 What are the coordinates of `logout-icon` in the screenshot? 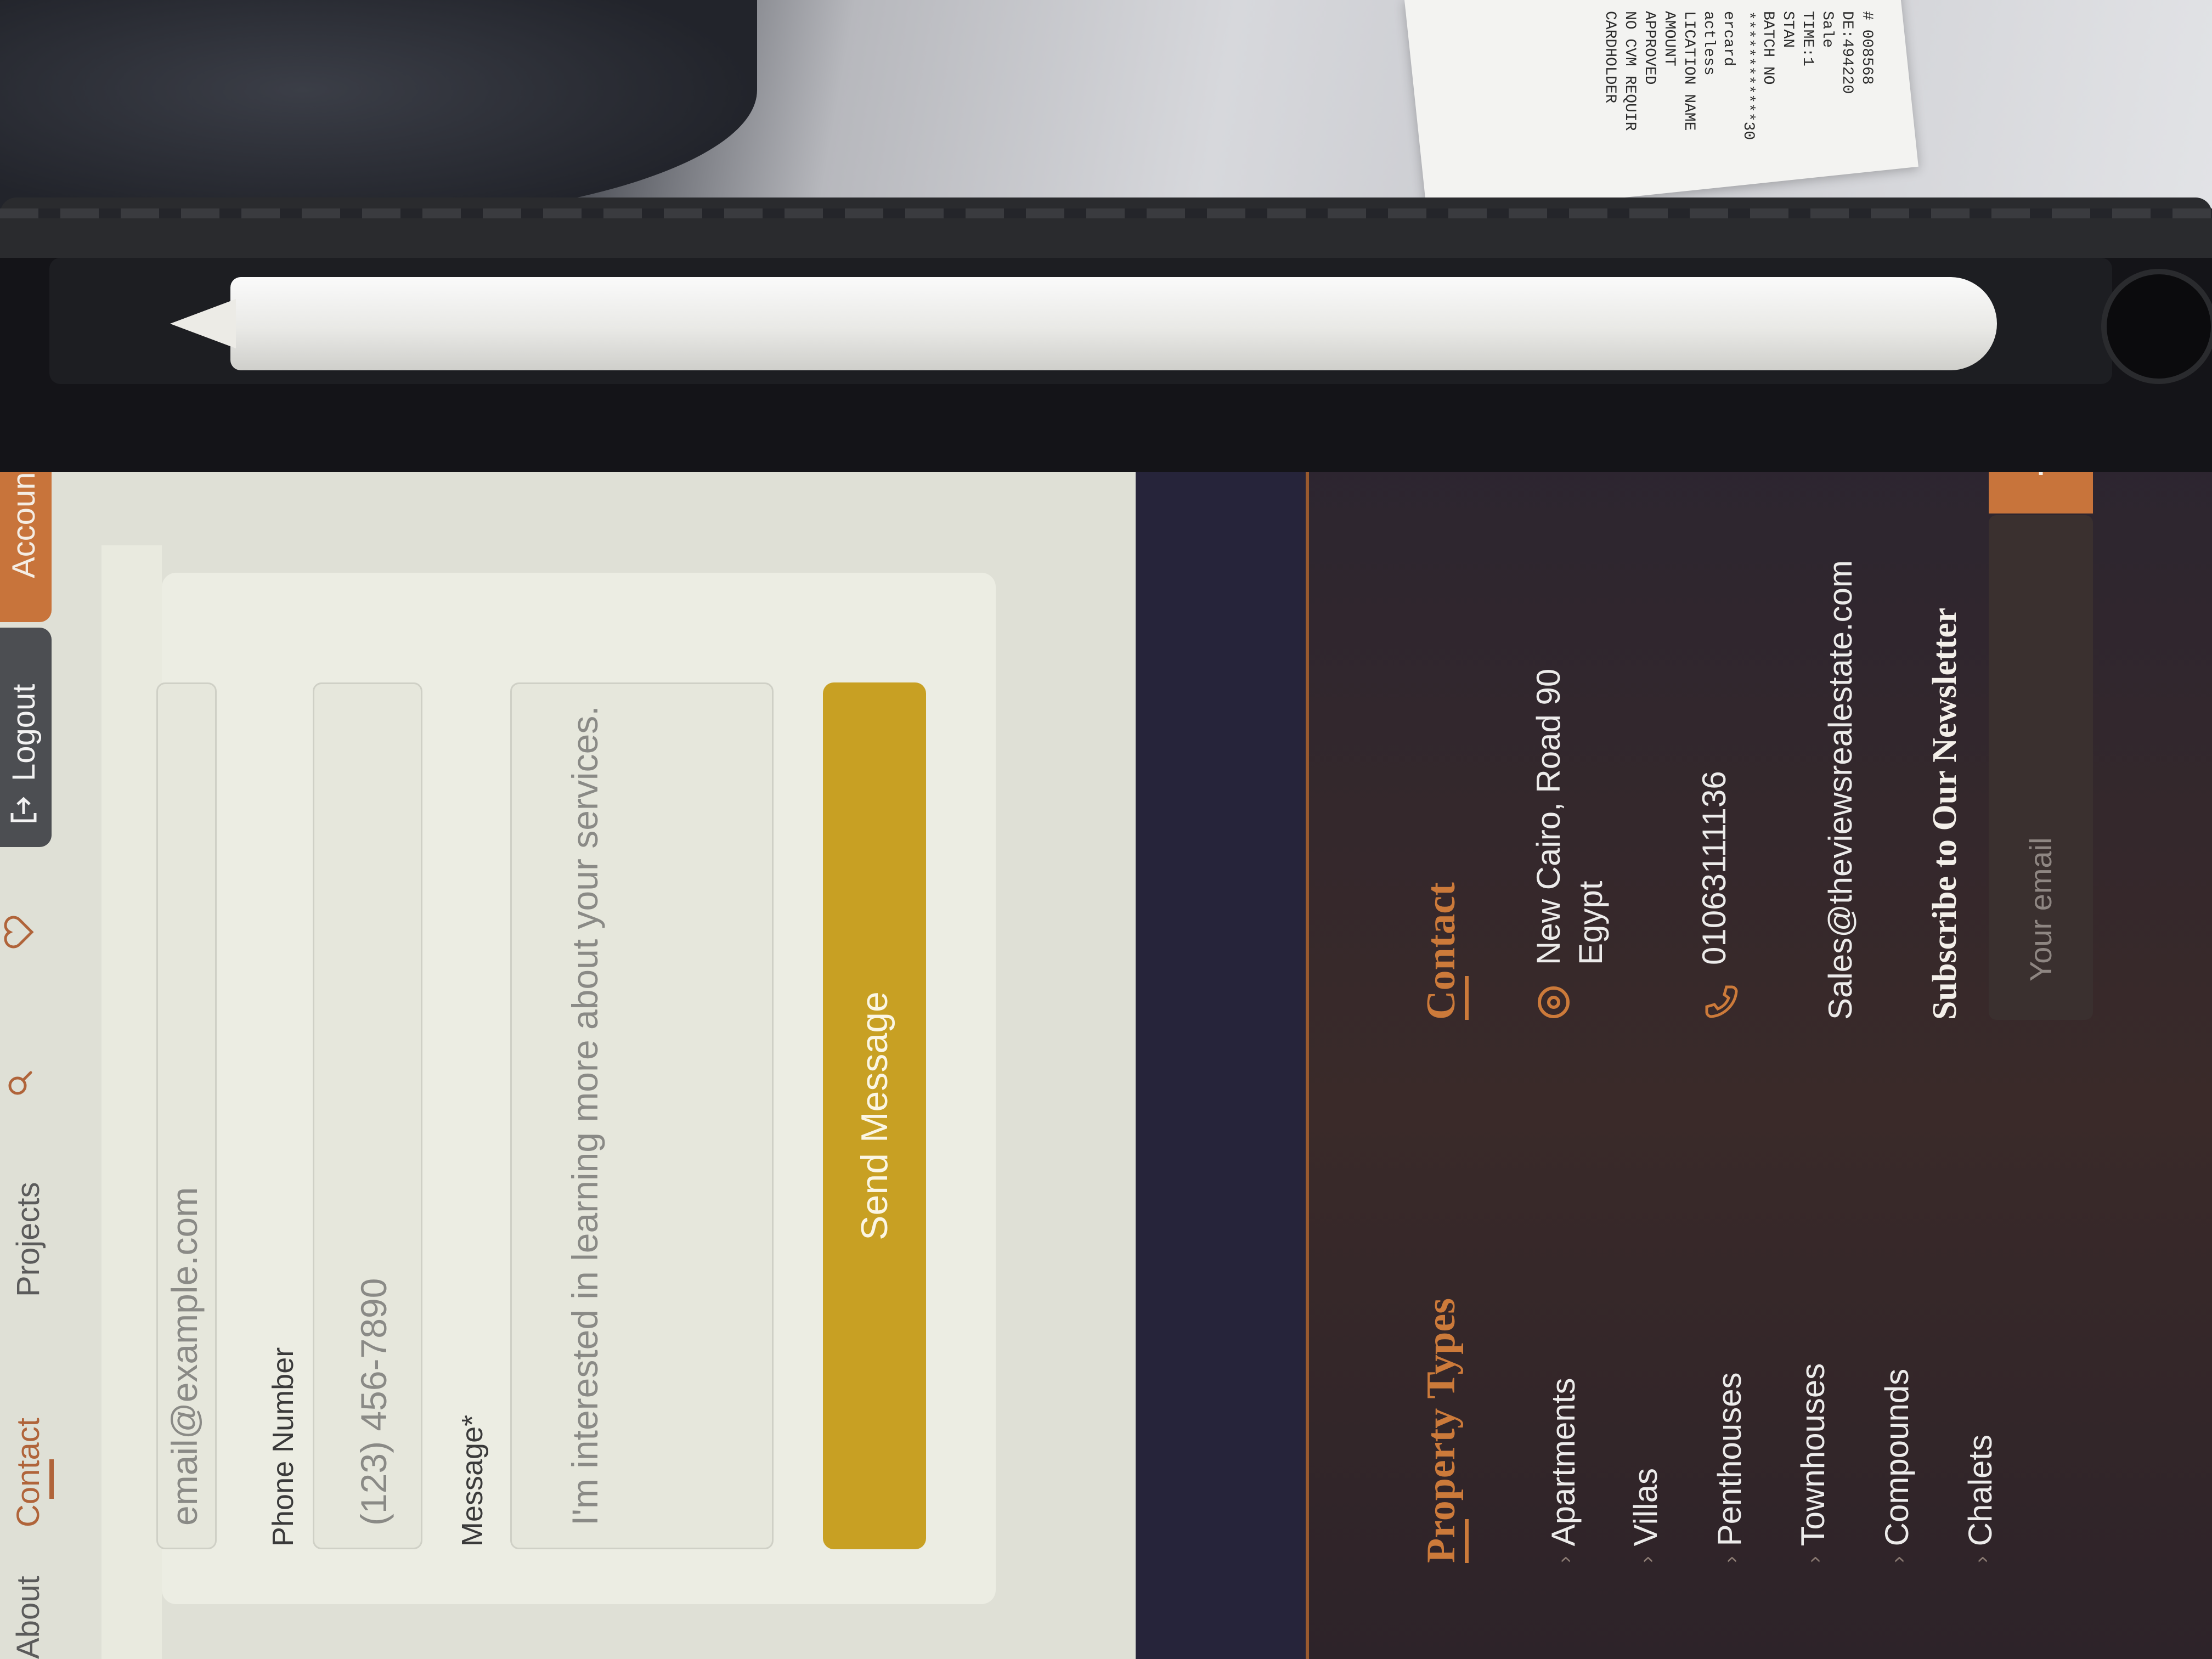 It's located at (24, 809).